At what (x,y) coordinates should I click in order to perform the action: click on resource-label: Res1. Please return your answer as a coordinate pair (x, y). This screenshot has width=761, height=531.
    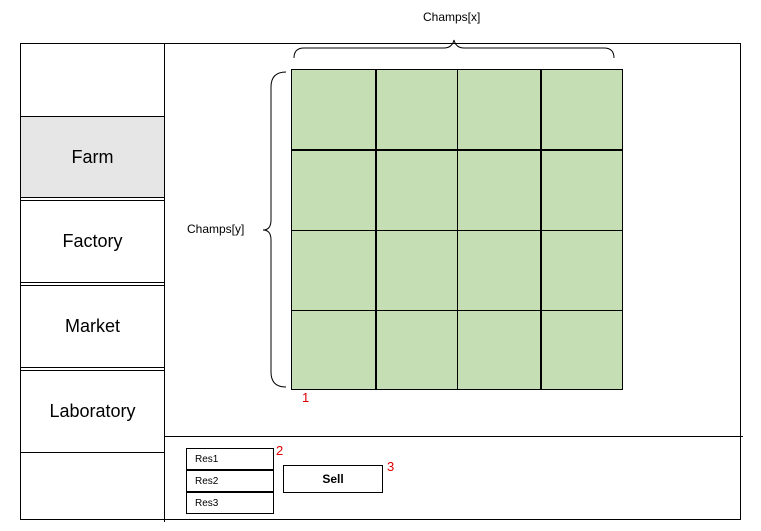
    Looking at the image, I should click on (207, 459).